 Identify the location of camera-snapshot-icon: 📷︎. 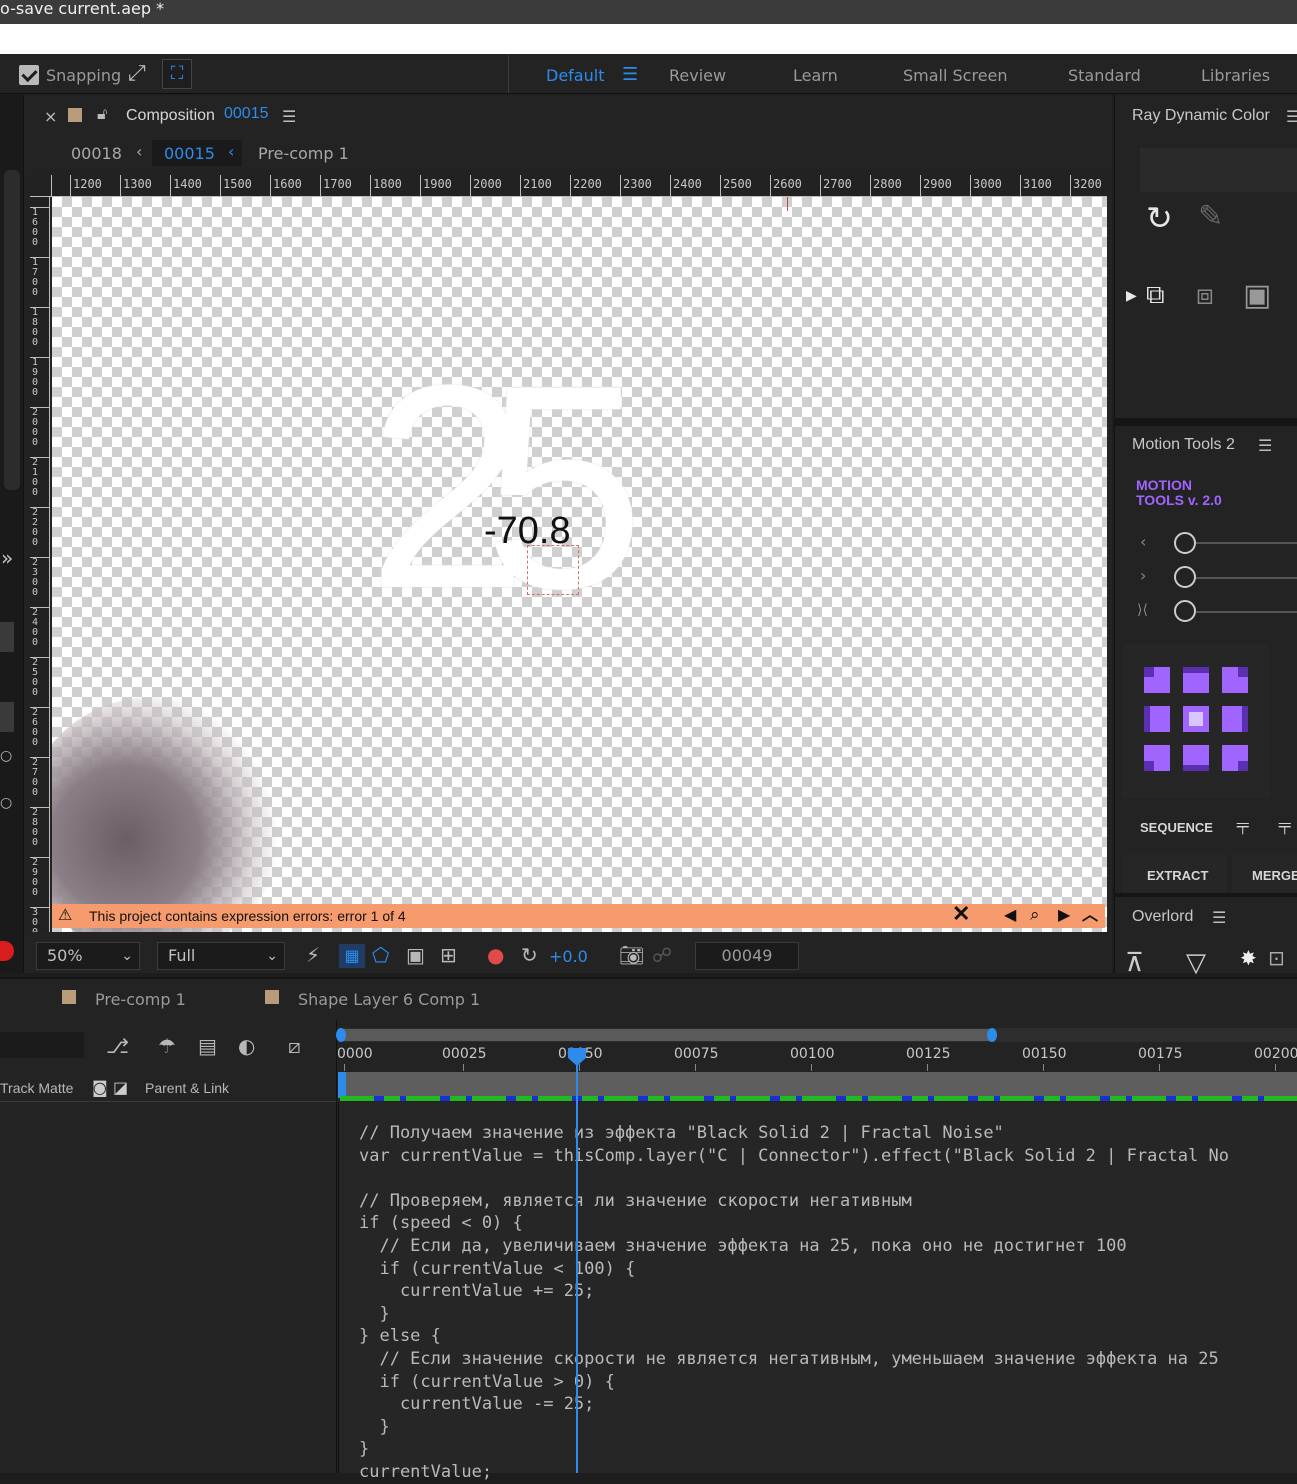
(631, 955).